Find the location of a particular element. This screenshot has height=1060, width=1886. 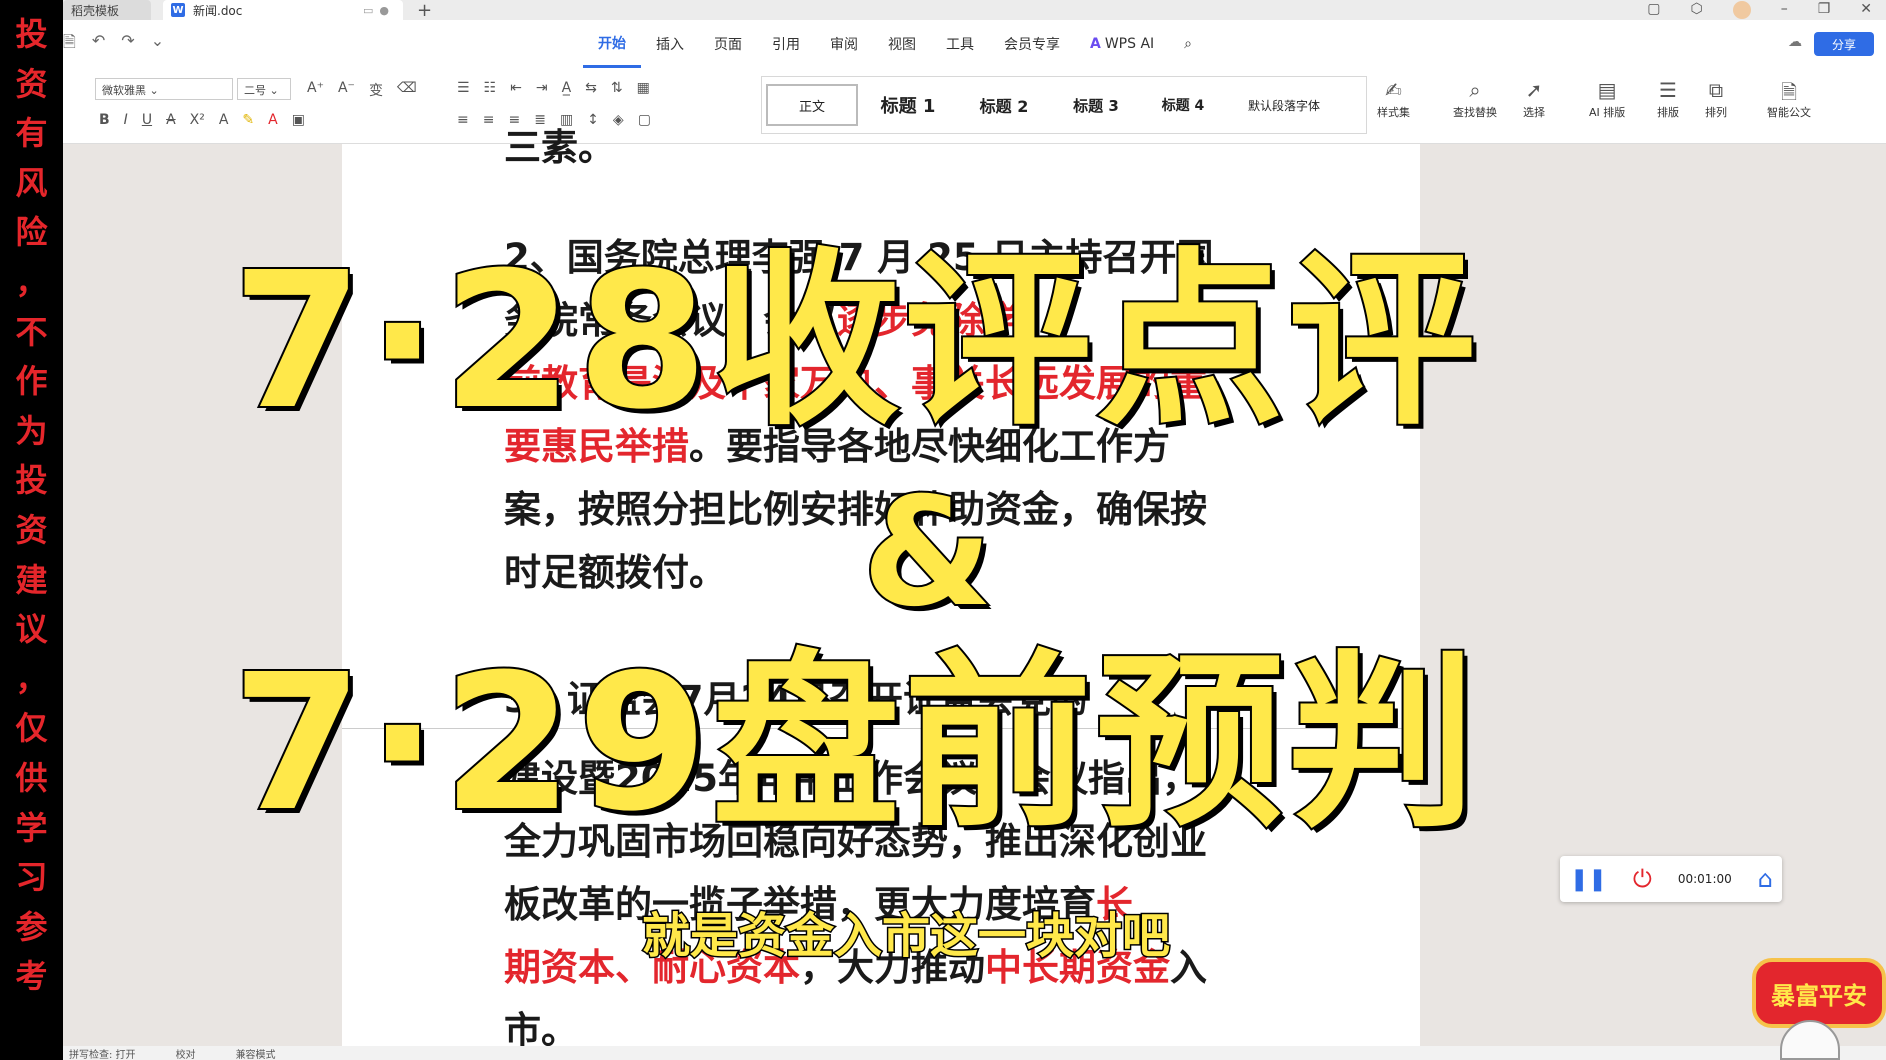

save-icon: 🗎 is located at coordinates (69, 44).